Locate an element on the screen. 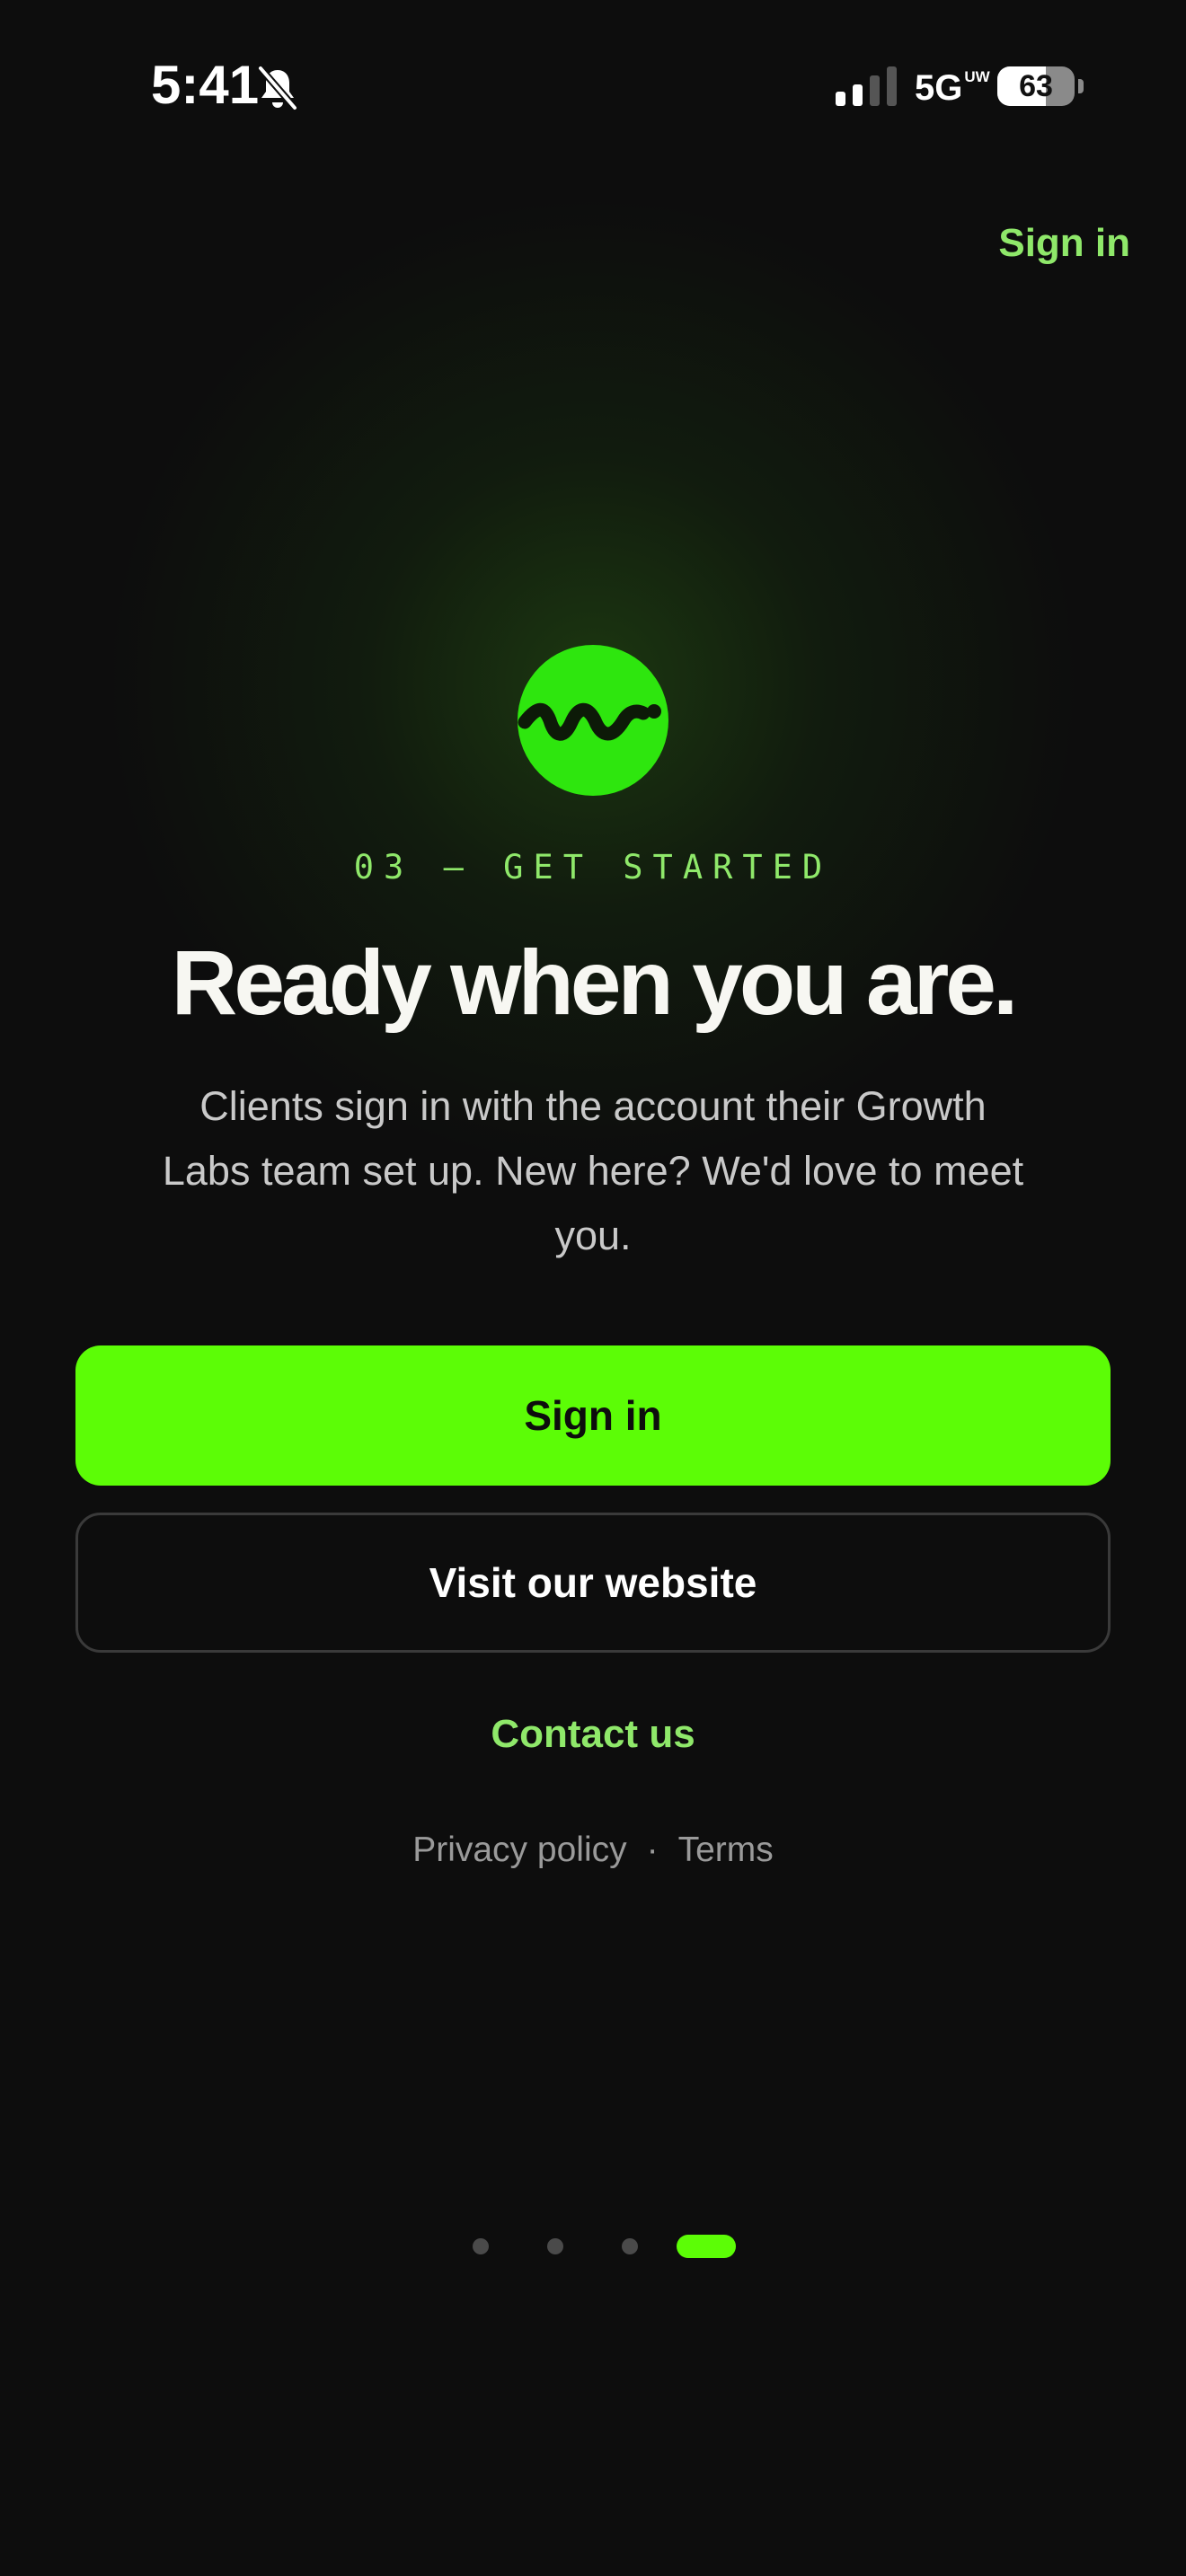 This screenshot has height=2576, width=1186. page-dot-4-active is located at coordinates (706, 2246).